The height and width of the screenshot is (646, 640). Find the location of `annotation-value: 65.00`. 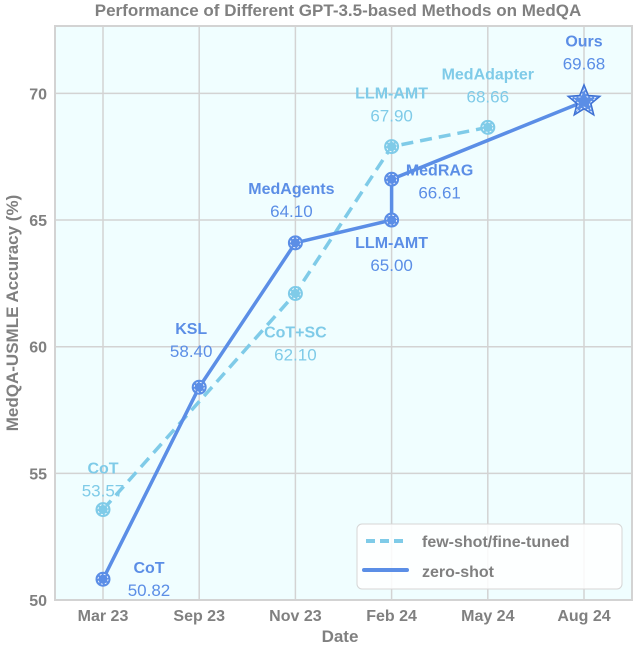

annotation-value: 65.00 is located at coordinates (391, 265).